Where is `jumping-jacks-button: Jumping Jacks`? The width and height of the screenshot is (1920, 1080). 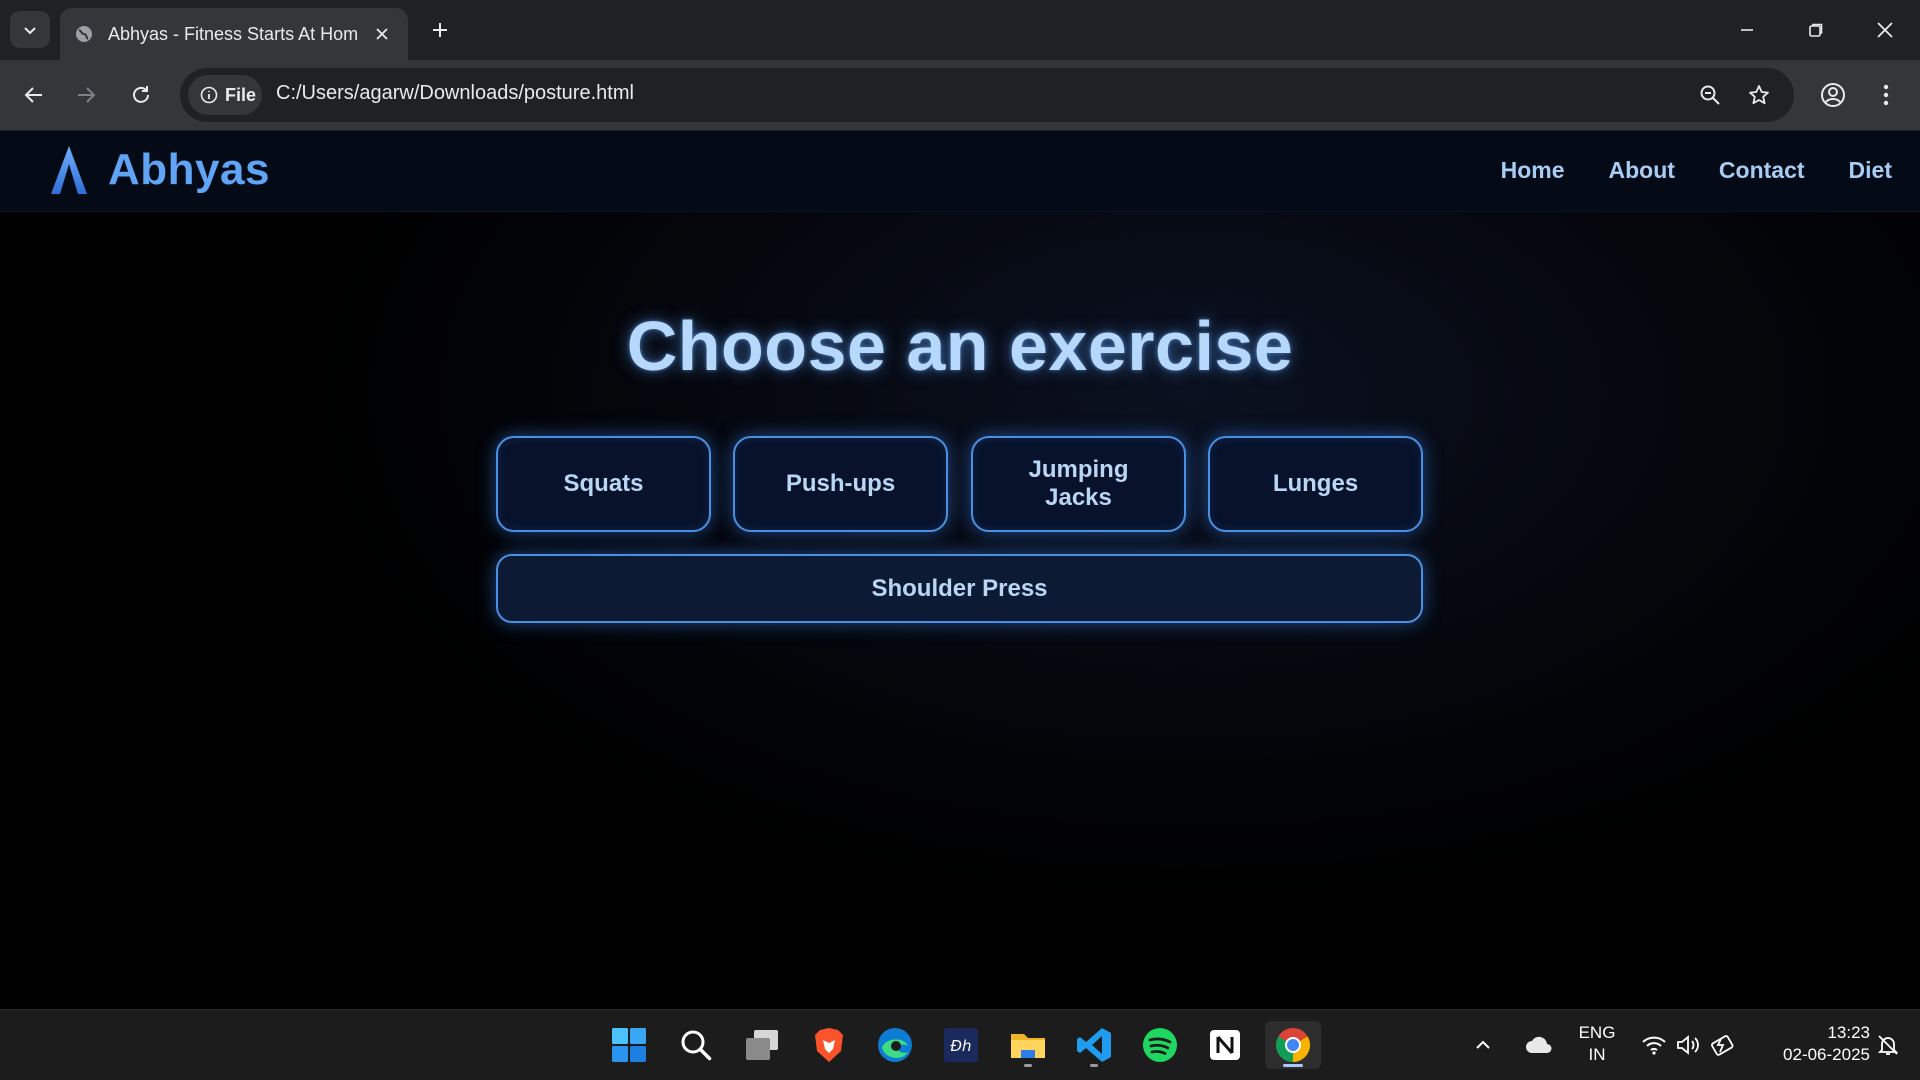 jumping-jacks-button: Jumping Jacks is located at coordinates (1078, 484).